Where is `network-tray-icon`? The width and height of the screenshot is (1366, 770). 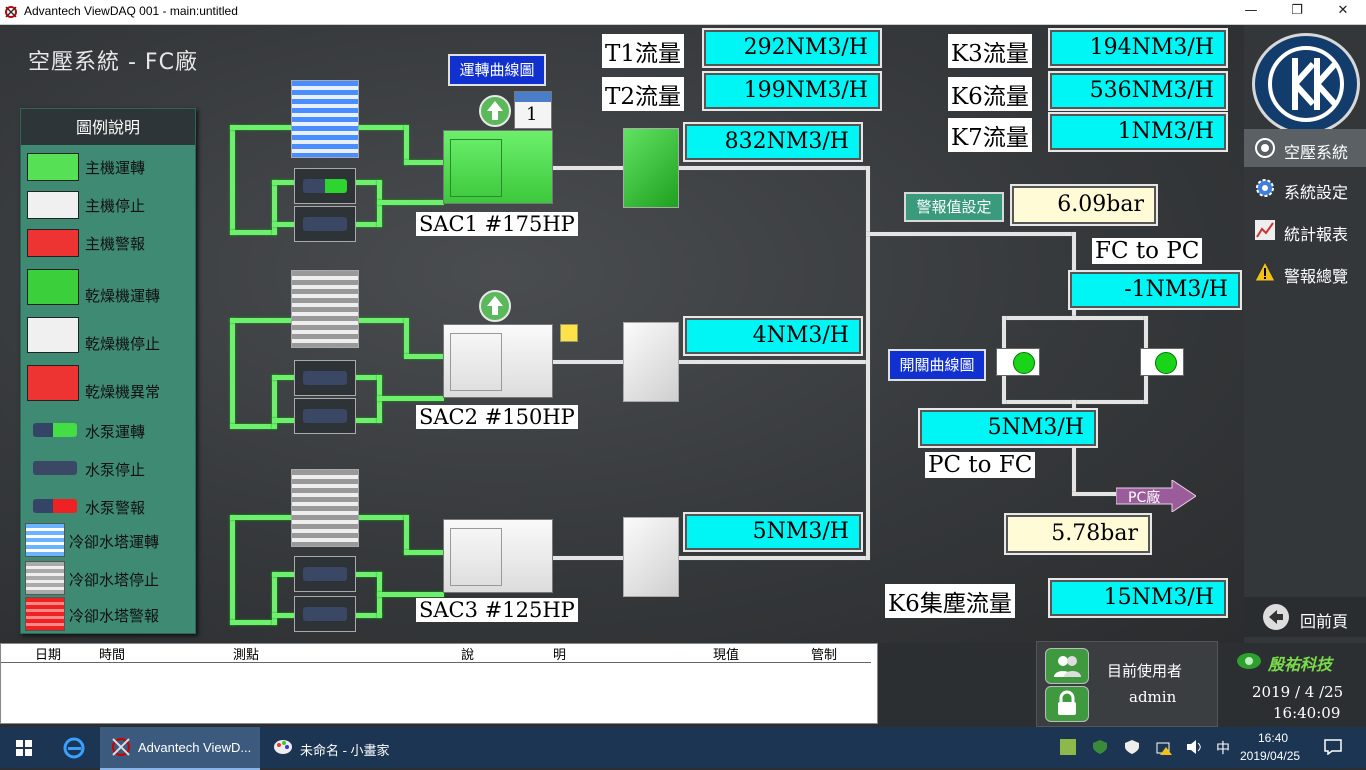 network-tray-icon is located at coordinates (1068, 747).